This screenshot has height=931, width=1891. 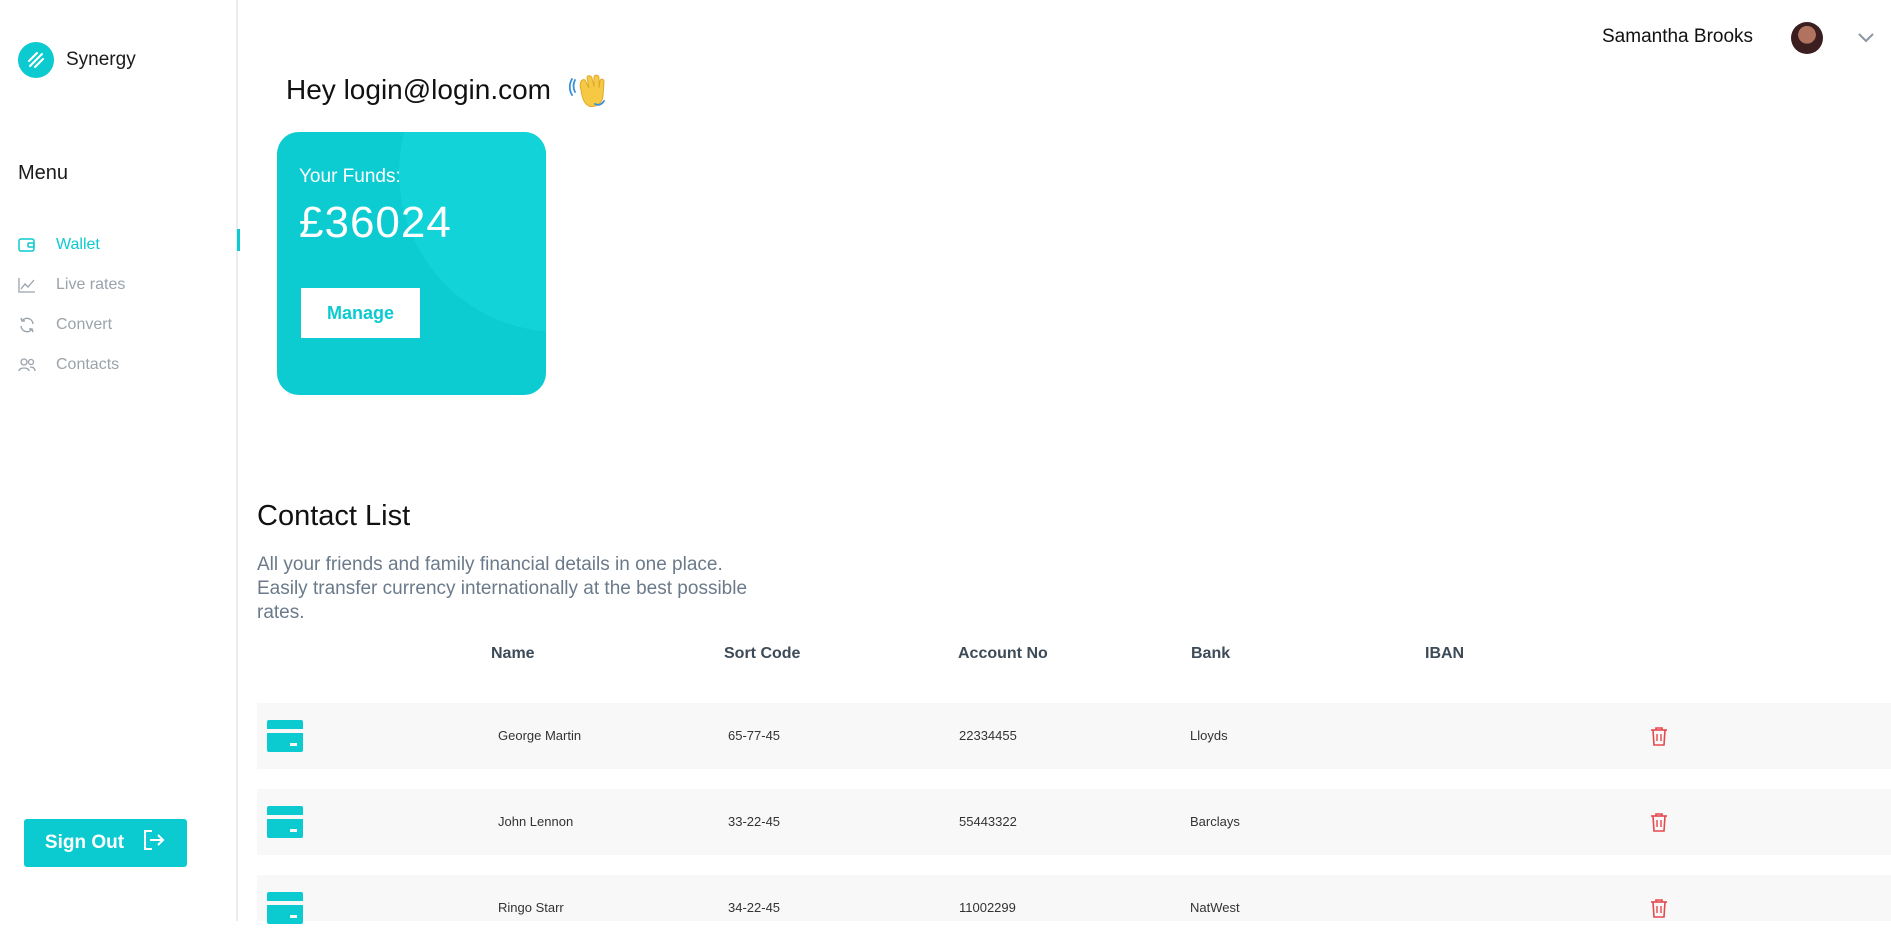 I want to click on users-icon, so click(x=27, y=365).